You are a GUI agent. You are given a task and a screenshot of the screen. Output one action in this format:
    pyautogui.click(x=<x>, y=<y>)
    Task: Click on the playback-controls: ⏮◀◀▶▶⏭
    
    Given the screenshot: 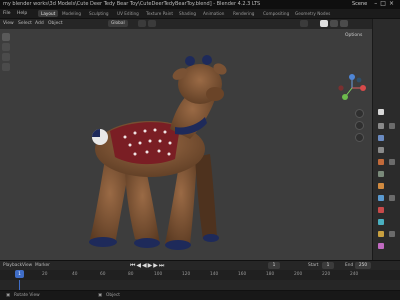 What is the action you would take?
    pyautogui.click(x=147, y=266)
    